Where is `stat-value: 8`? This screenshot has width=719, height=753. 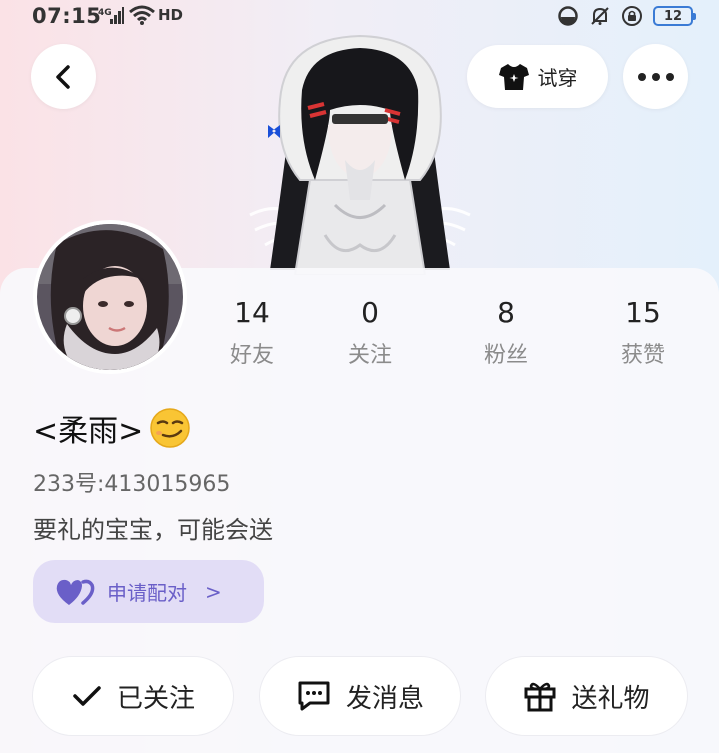 stat-value: 8 is located at coordinates (506, 312).